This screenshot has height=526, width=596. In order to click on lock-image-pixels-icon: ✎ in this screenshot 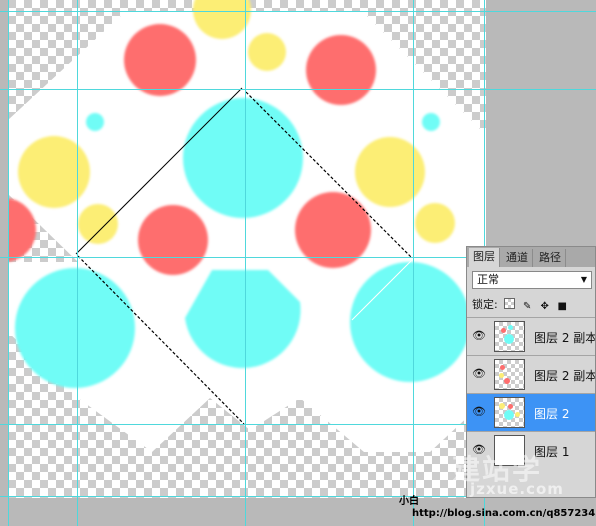, I will do `click(527, 306)`.